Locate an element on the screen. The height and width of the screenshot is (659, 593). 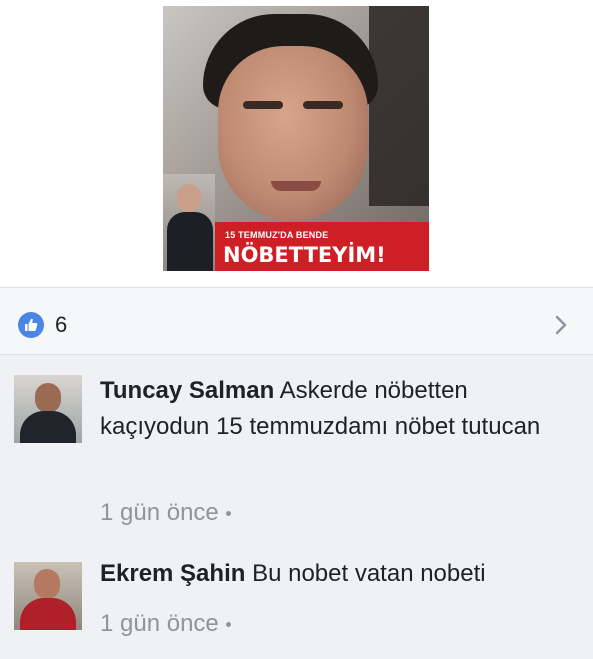
thumbs-up-glyph is located at coordinates (31, 324).